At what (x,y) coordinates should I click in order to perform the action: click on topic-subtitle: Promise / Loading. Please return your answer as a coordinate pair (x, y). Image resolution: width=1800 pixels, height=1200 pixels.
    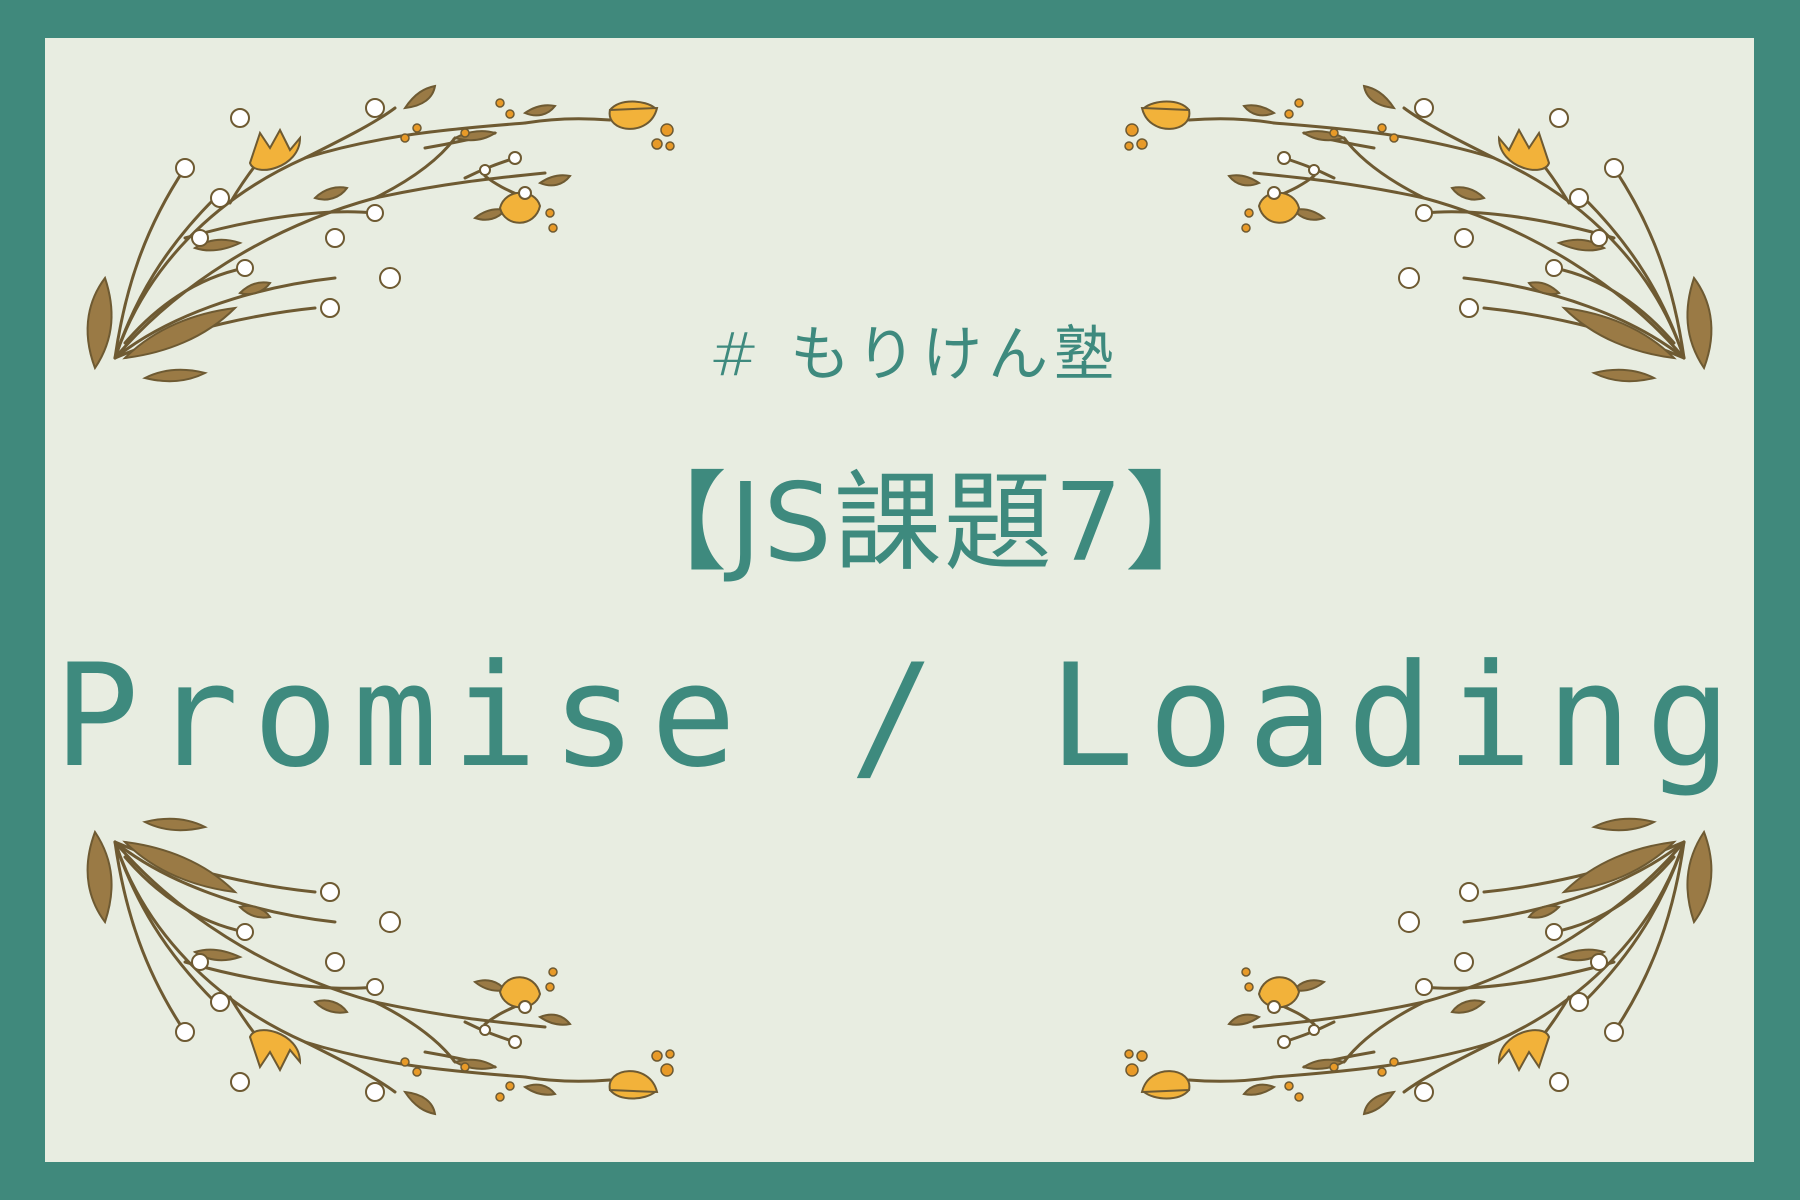
    Looking at the image, I should click on (899, 716).